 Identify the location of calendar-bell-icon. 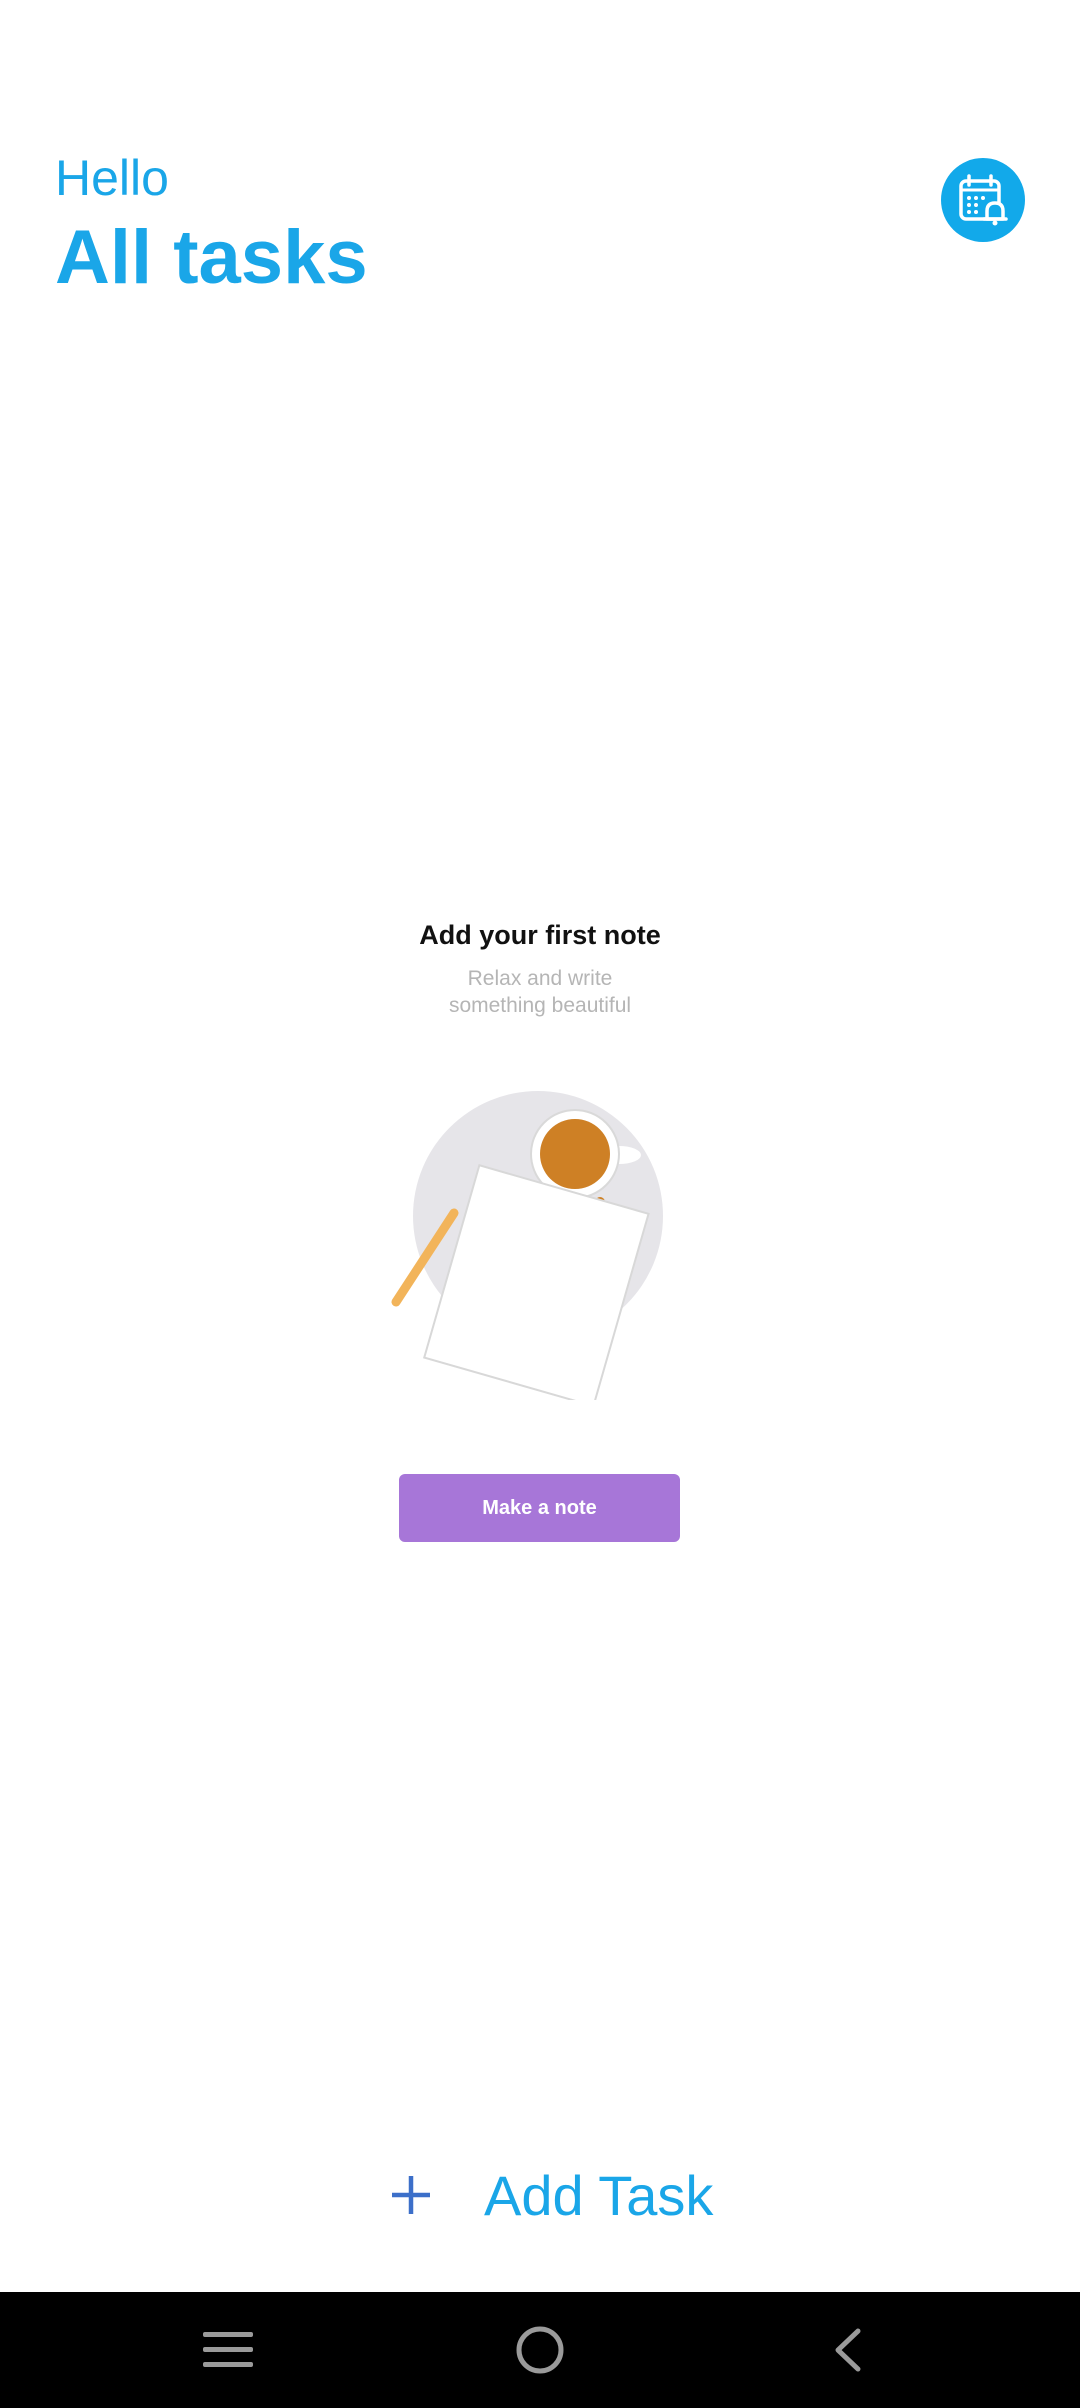
(983, 200).